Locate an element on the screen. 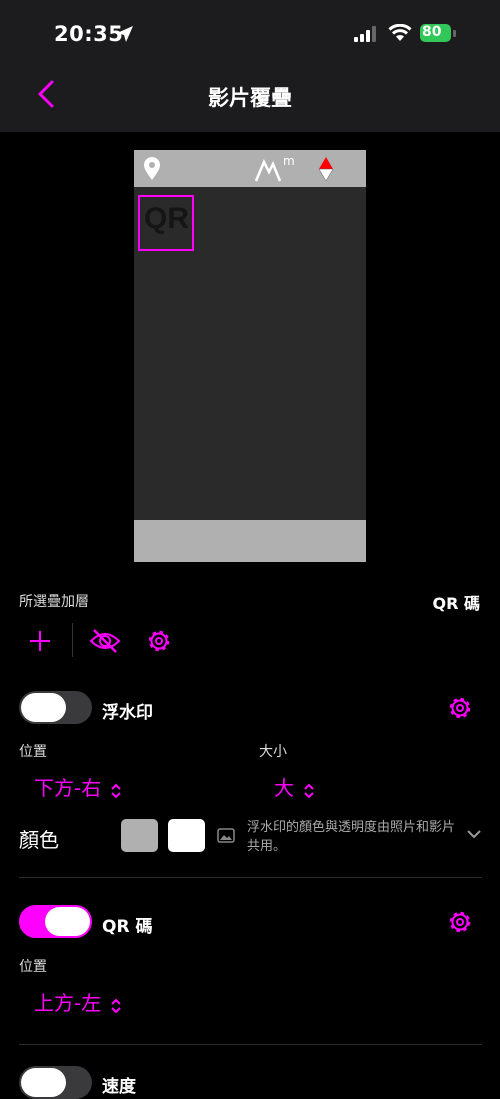 The height and width of the screenshot is (1099, 500). wifi-icon is located at coordinates (400, 32).